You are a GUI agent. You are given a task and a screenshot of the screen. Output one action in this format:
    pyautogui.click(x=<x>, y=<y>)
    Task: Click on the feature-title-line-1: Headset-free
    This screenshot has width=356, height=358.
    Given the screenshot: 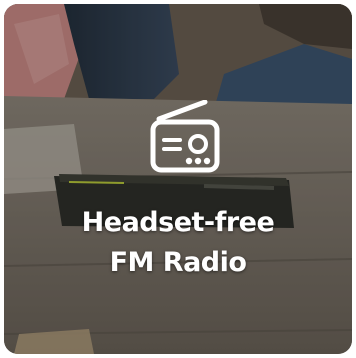 What is the action you would take?
    pyautogui.click(x=178, y=222)
    